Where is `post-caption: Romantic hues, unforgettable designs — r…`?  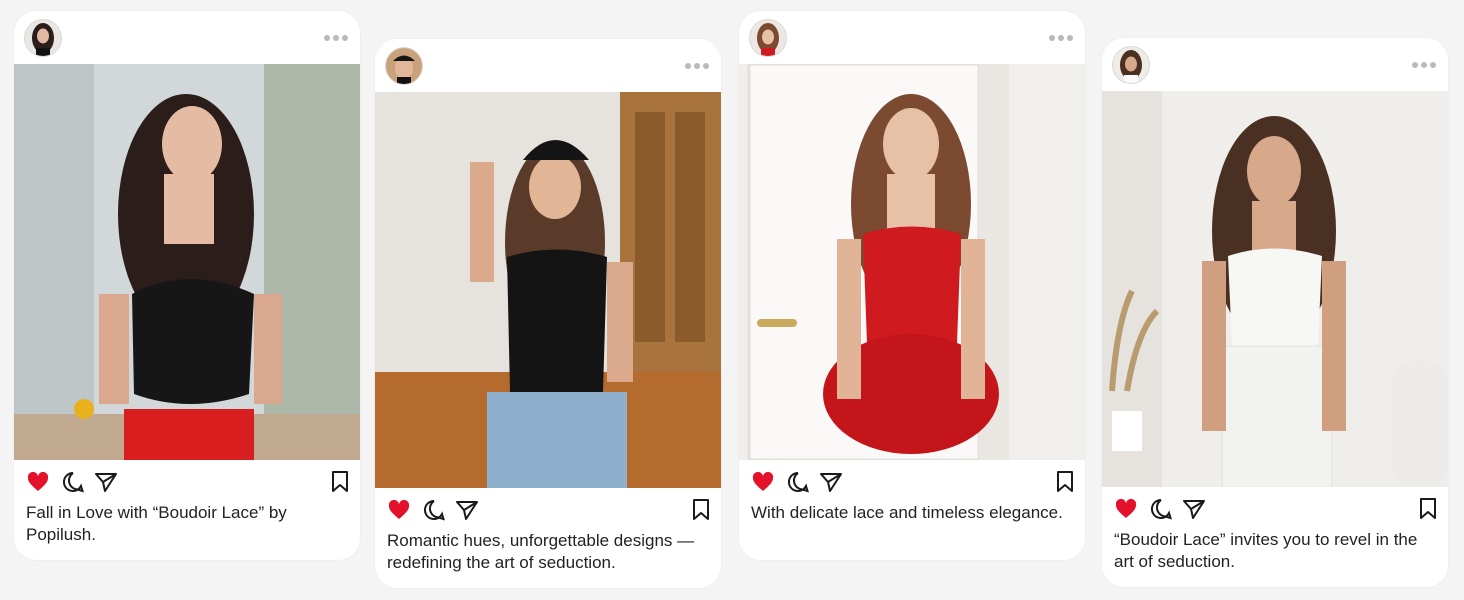 post-caption: Romantic hues, unforgettable designs — r… is located at coordinates (541, 551).